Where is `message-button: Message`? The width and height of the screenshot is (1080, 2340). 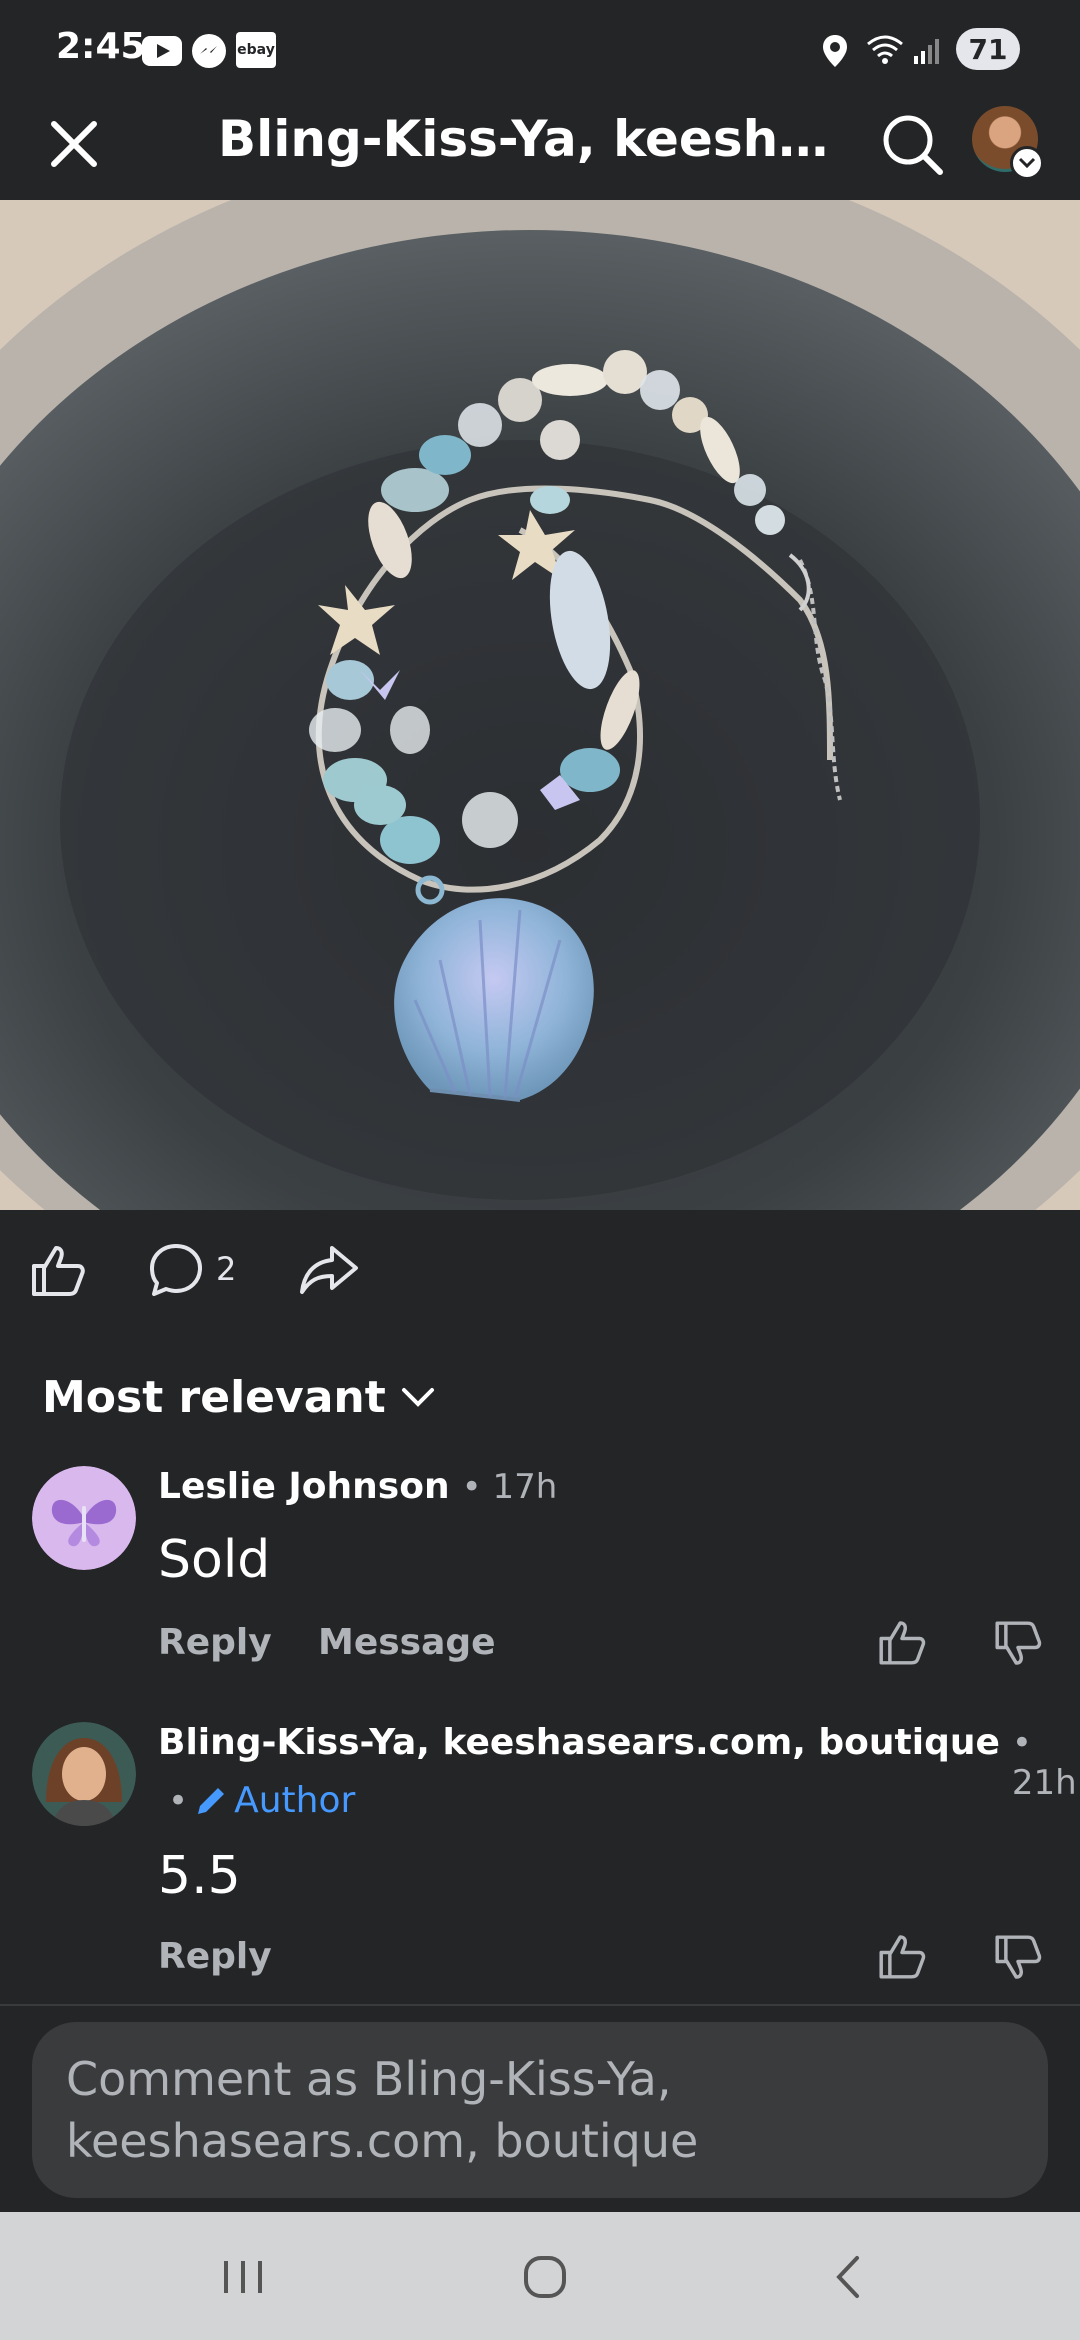 message-button: Message is located at coordinates (407, 1642).